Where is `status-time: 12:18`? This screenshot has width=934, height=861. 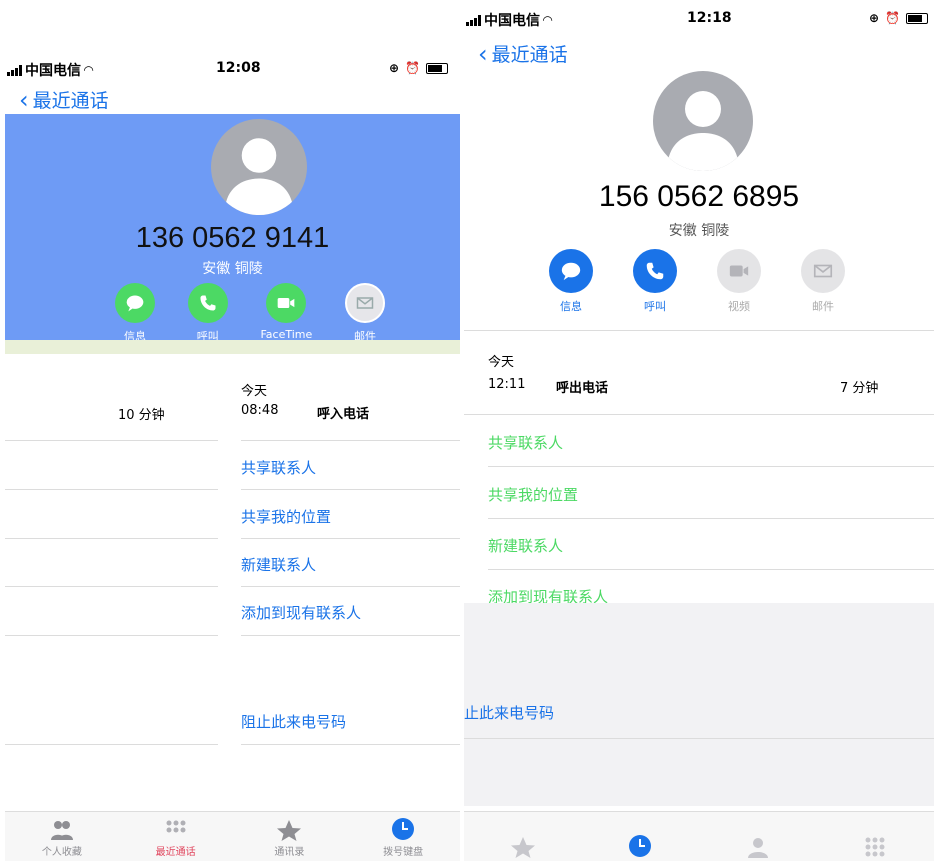
status-time: 12:18 is located at coordinates (709, 18).